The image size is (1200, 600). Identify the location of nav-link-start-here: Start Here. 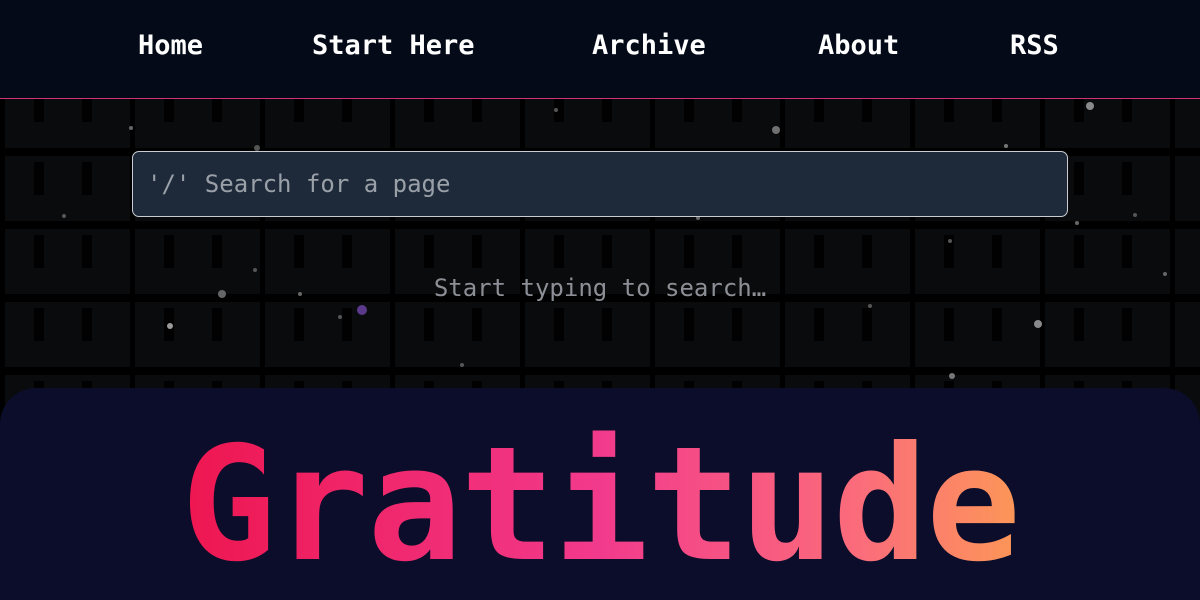
(393, 46).